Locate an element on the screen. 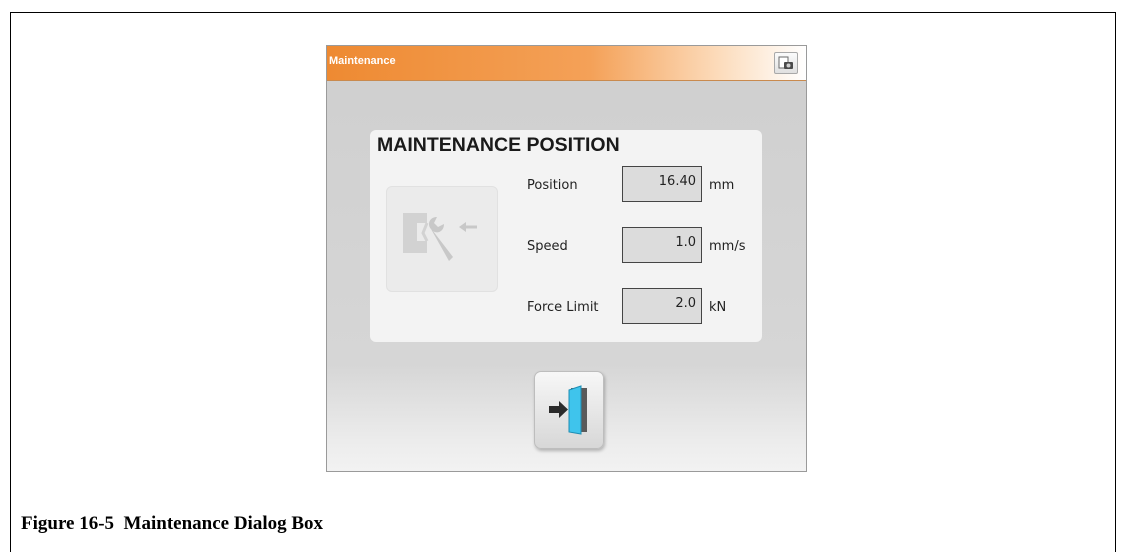 The width and height of the screenshot is (1127, 552). maintenance-wrench-icon is located at coordinates (440, 237).